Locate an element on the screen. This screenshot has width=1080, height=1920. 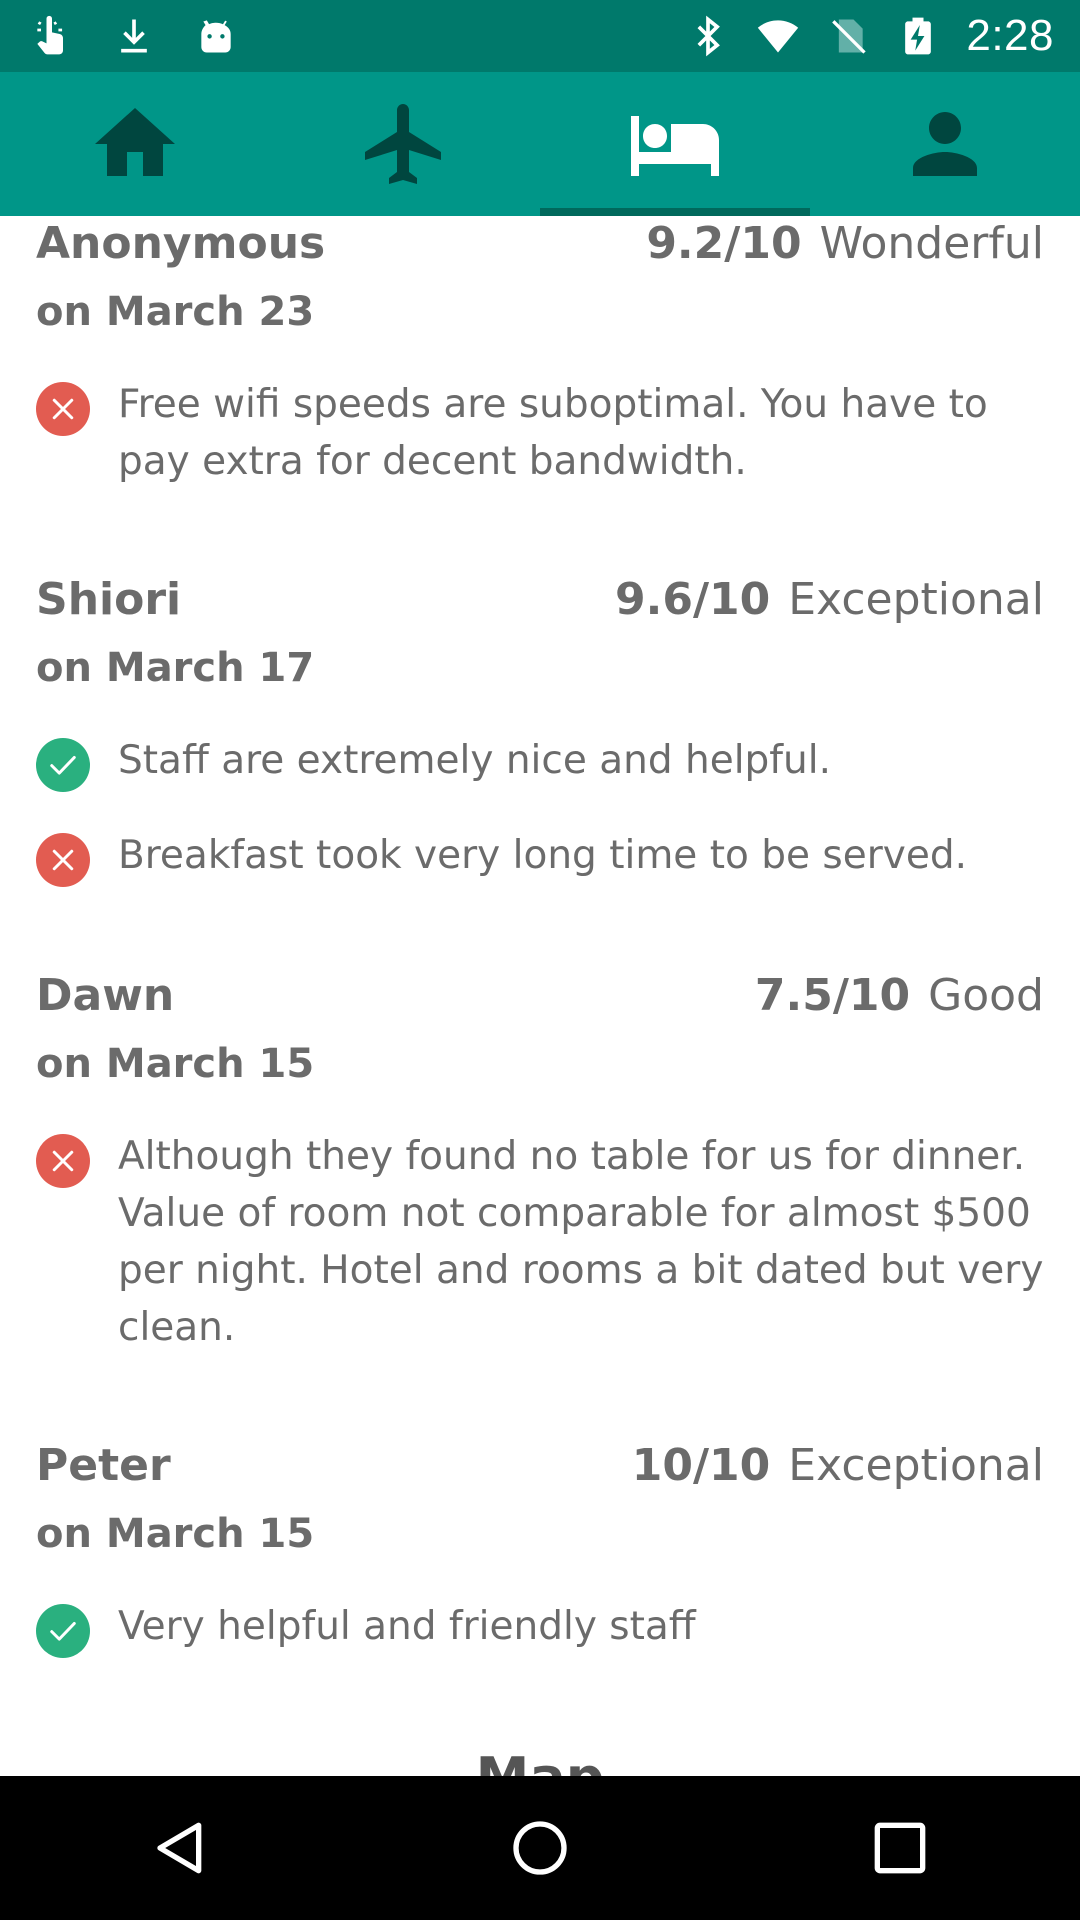
review-comment-positive: Staff are extremely nice and helpful. is located at coordinates (540, 762).